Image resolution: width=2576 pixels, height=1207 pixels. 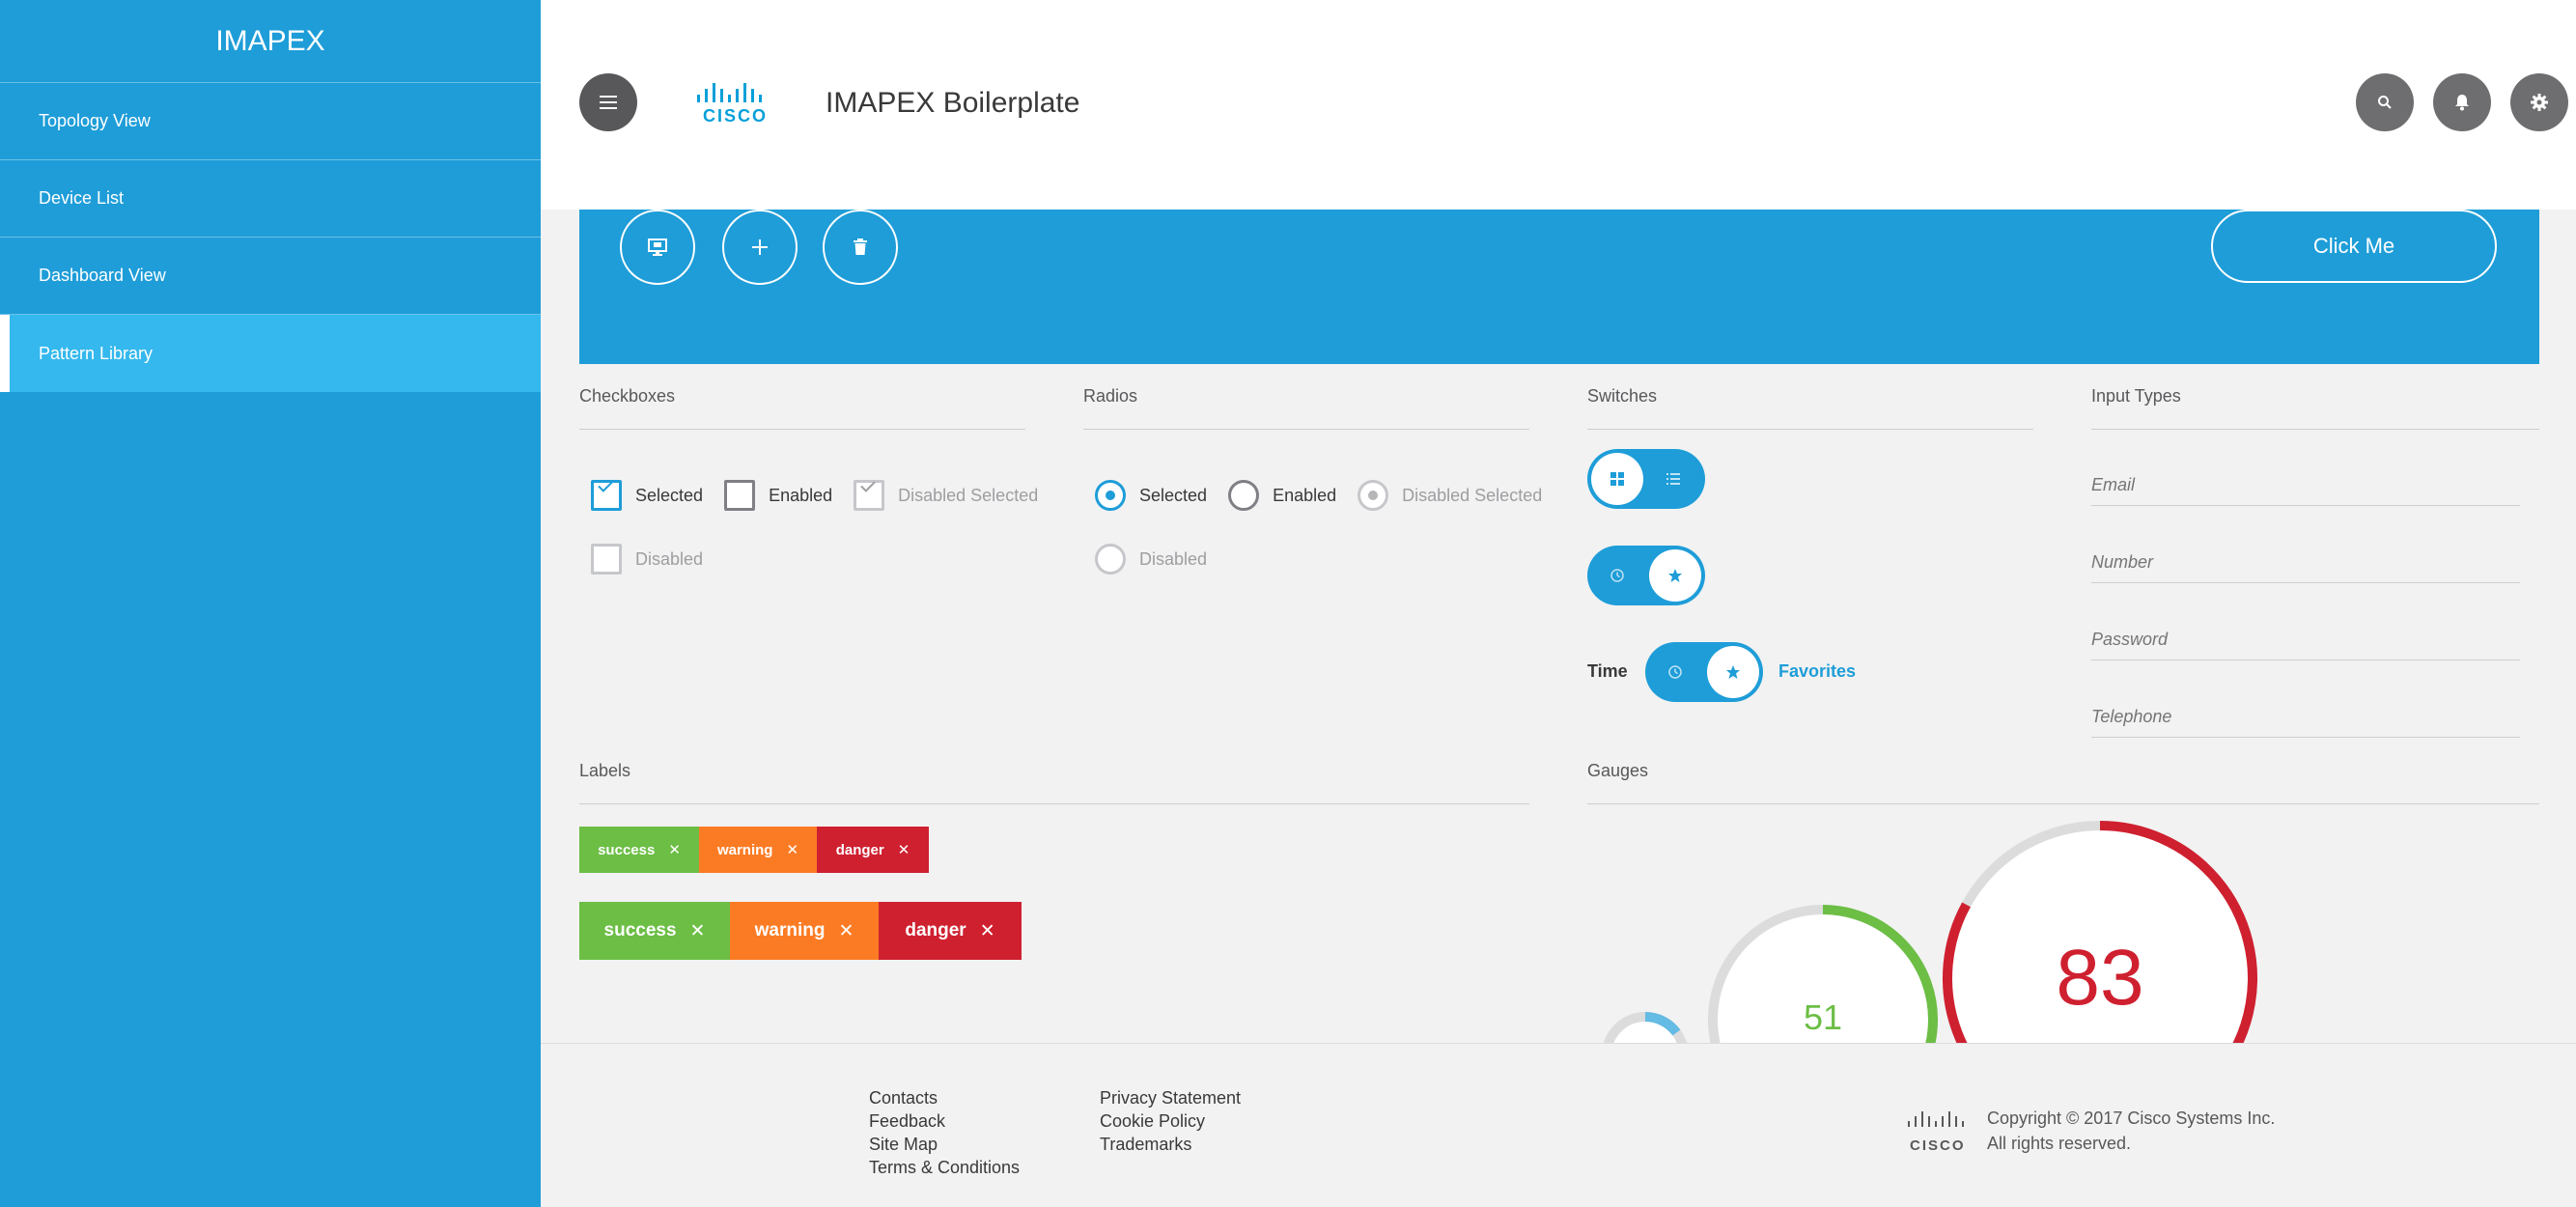 I want to click on checkbox-row-1: Selected Enabled Disabled Selected, so click(x=825, y=494).